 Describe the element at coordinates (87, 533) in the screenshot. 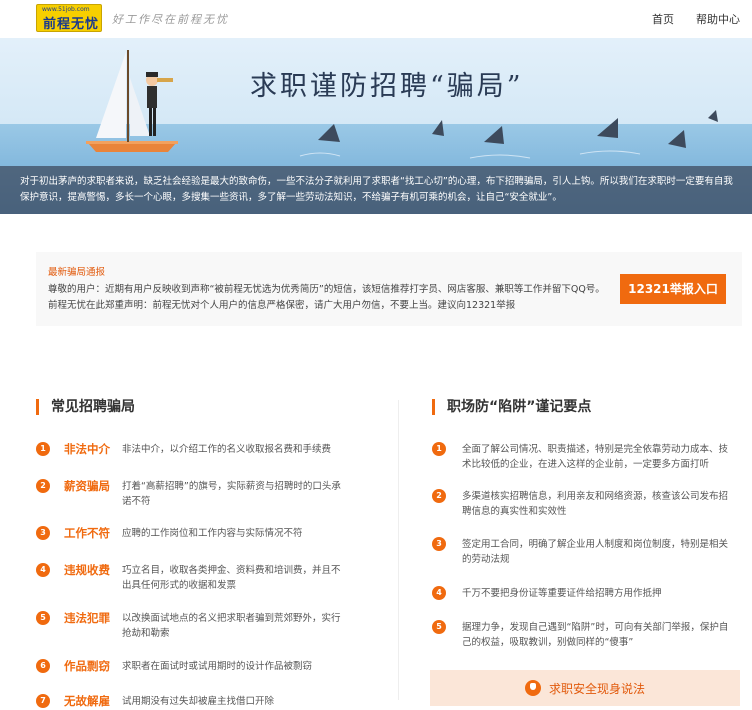

I see `item-name: 工作不符` at that location.